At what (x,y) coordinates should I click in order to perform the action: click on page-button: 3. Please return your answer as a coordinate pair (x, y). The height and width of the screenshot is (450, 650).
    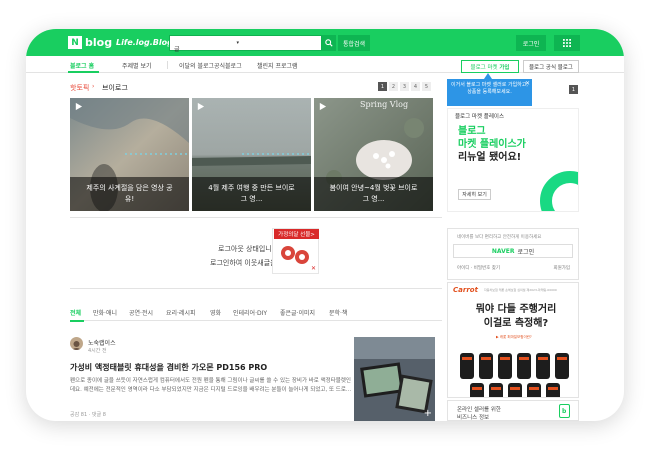
    Looking at the image, I should click on (404, 86).